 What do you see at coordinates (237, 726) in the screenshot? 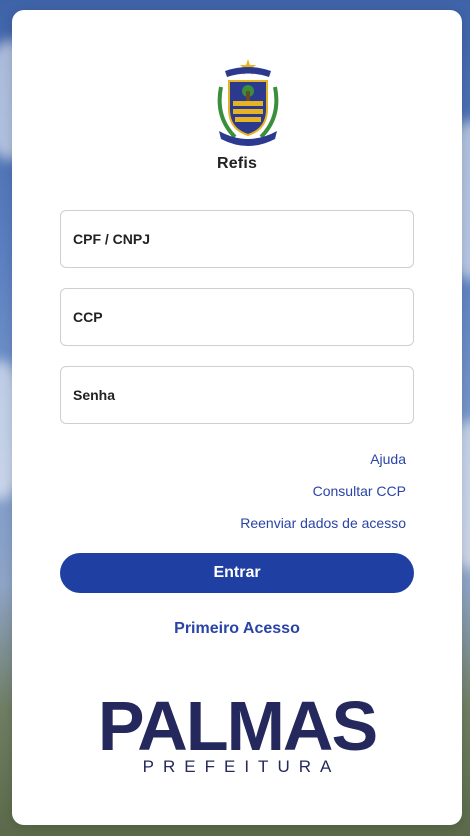
I see `logo-wordmark: PALMAS` at bounding box center [237, 726].